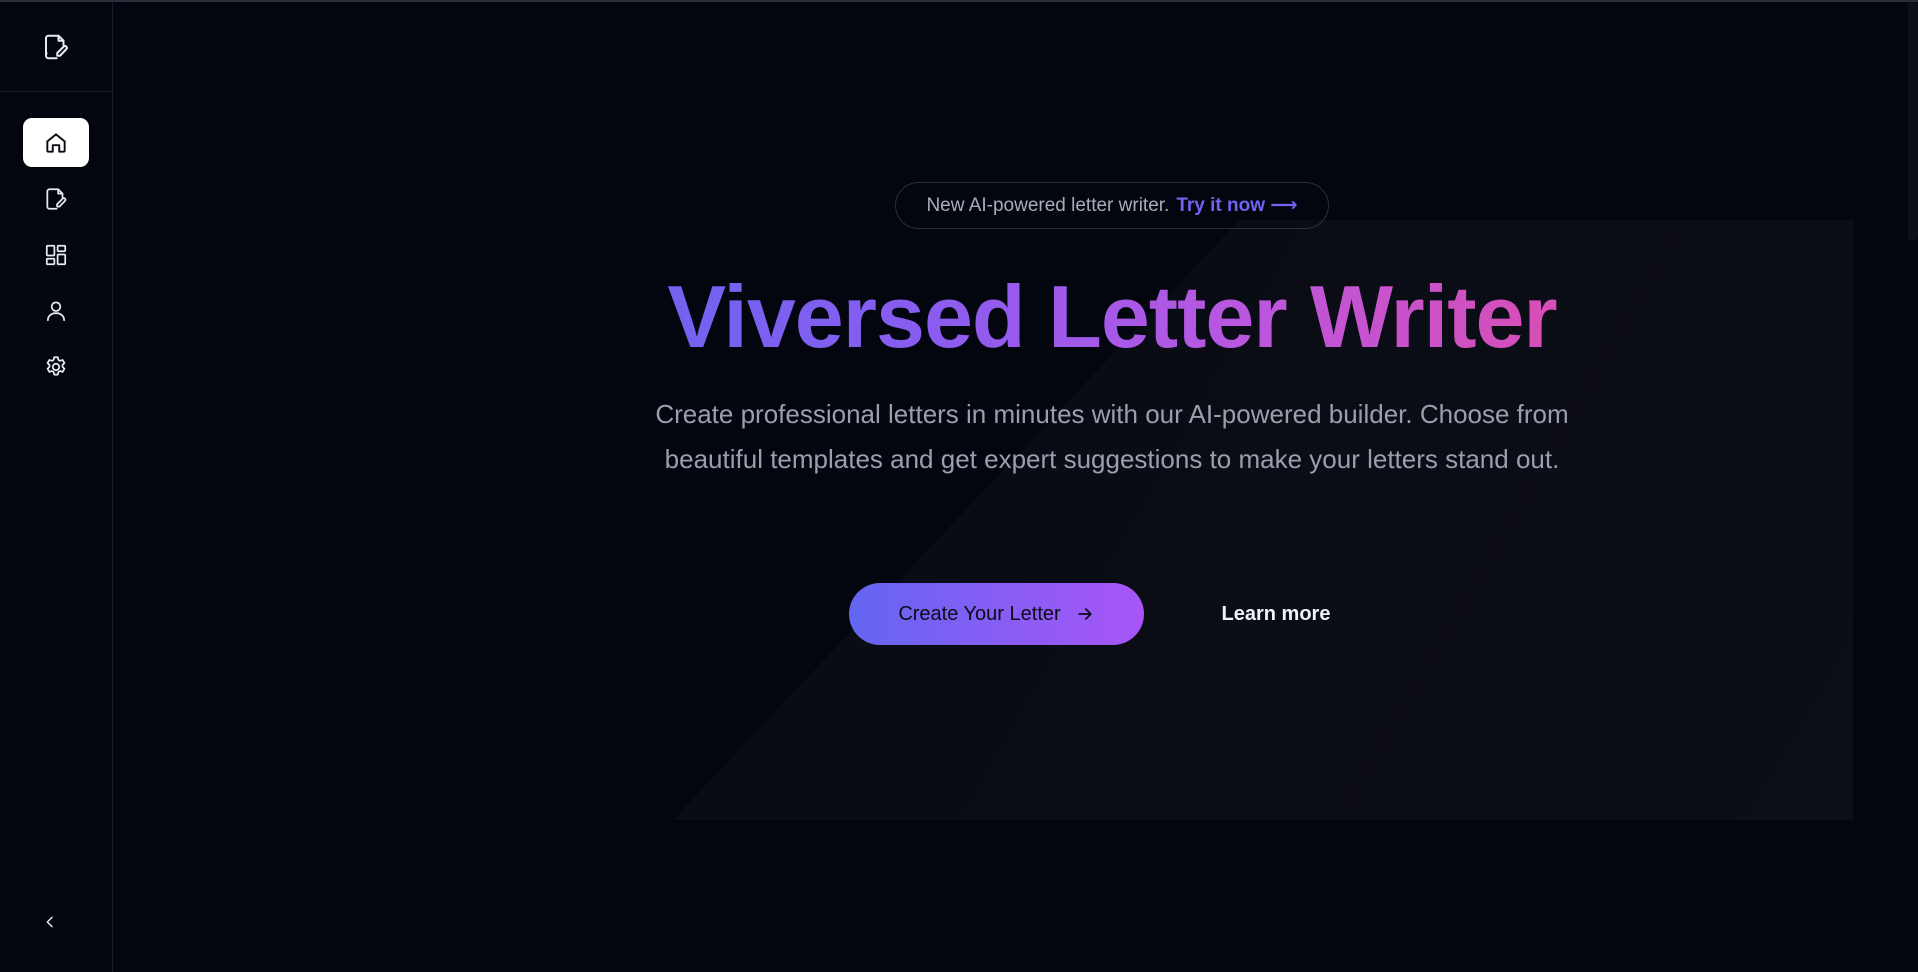 The height and width of the screenshot is (972, 1918). I want to click on sidebar-collapse-button, so click(50, 922).